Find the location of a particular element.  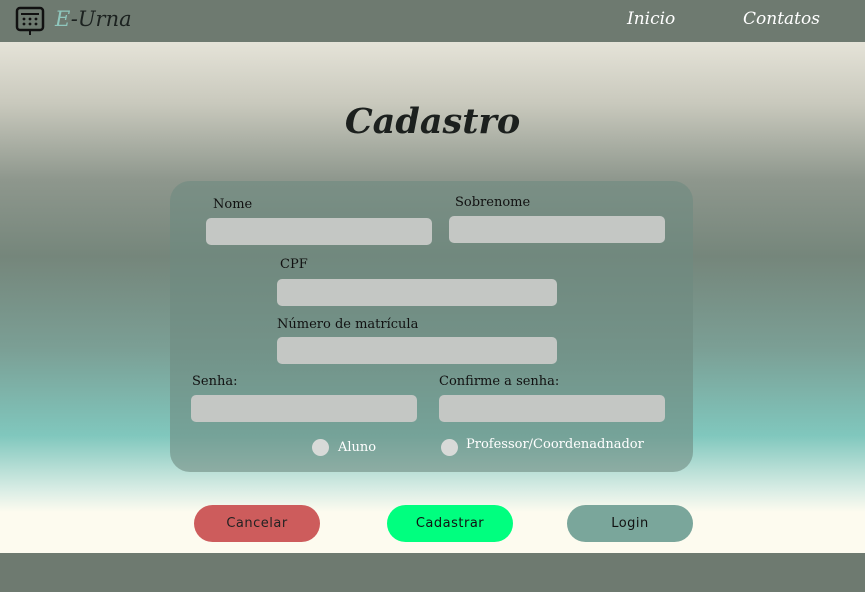

nav-contatos-link: Contatos is located at coordinates (781, 19).